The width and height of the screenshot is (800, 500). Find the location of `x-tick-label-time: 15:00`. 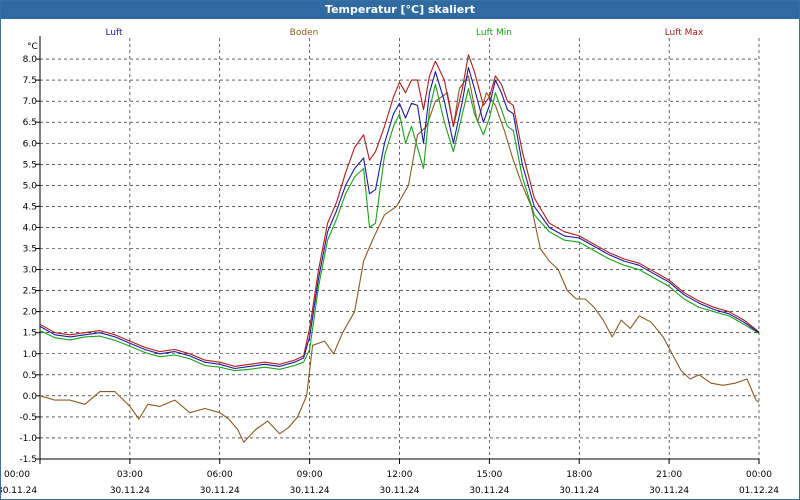

x-tick-label-time: 15:00 is located at coordinates (489, 475).